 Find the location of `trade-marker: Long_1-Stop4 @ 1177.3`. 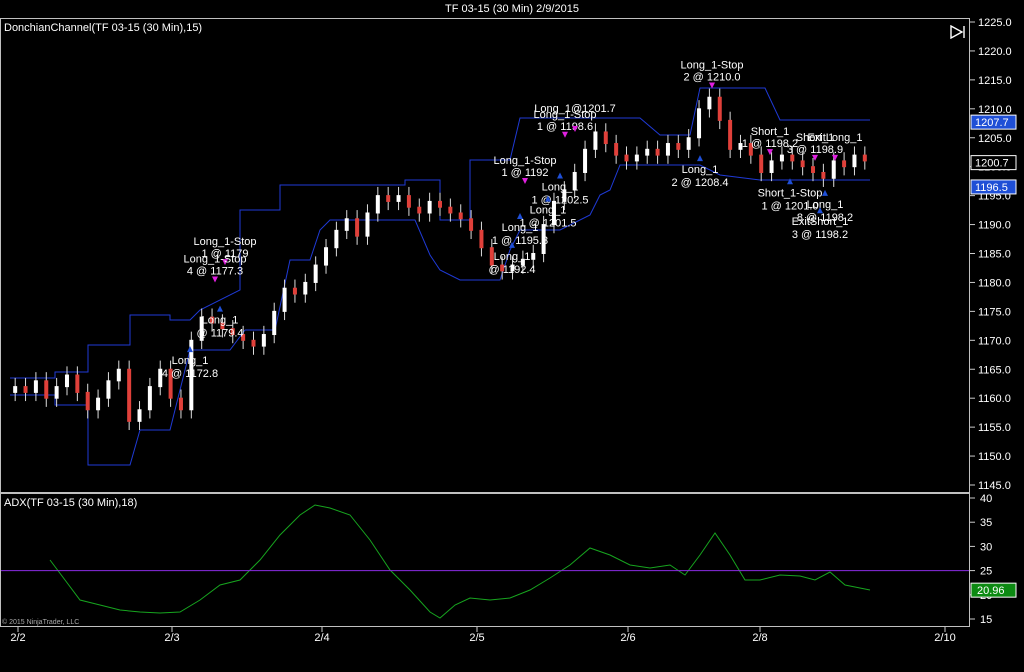

trade-marker: Long_1-Stop4 @ 1177.3 is located at coordinates (215, 268).